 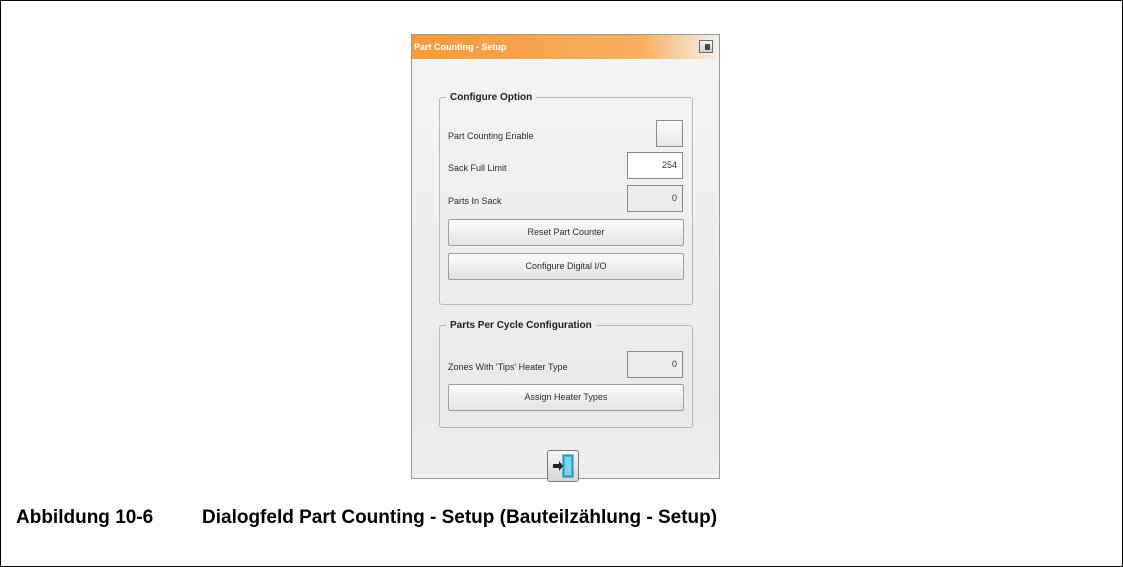 What do you see at coordinates (655, 364) in the screenshot?
I see `zones-tips-heater-field: 0` at bounding box center [655, 364].